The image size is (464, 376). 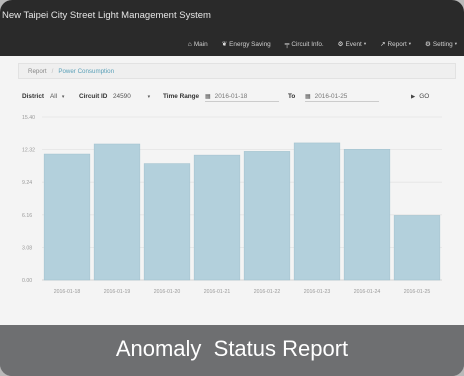 What do you see at coordinates (424, 96) in the screenshot?
I see `go-label: GO` at bounding box center [424, 96].